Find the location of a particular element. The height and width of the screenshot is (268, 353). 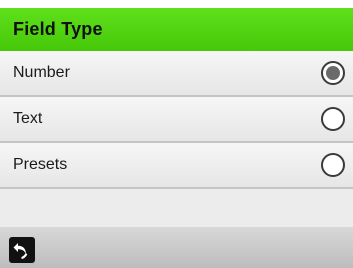

back-button is located at coordinates (22, 250).